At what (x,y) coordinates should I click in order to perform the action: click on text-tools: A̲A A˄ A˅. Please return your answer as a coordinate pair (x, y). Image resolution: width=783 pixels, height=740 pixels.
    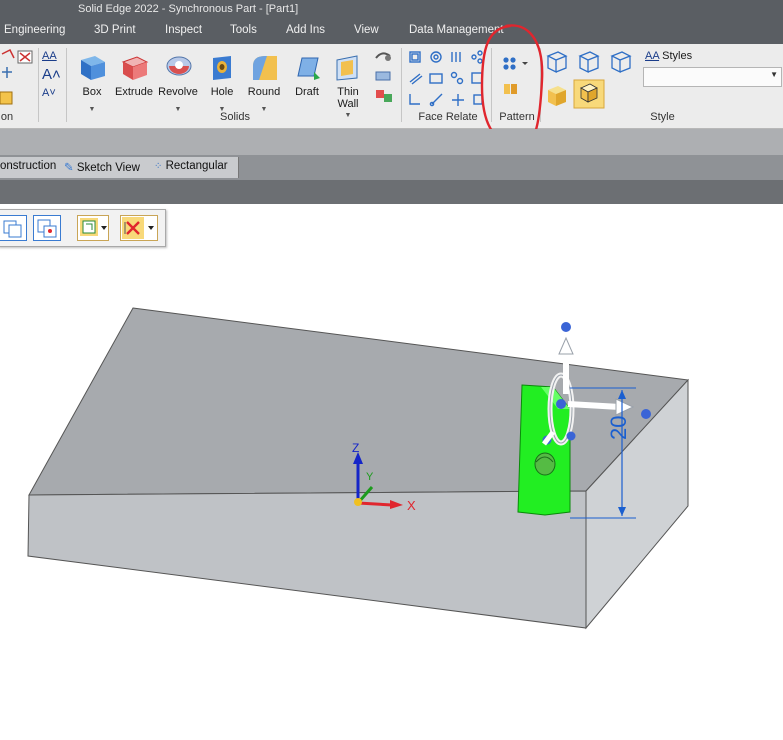
    Looking at the image, I should click on (53, 80).